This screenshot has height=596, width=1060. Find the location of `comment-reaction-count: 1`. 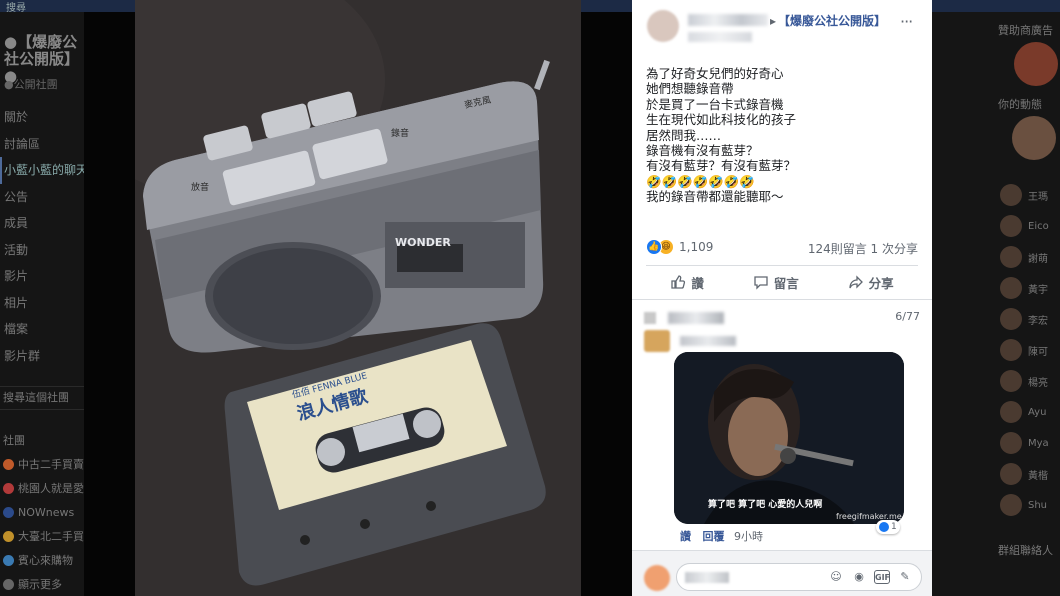

comment-reaction-count: 1 is located at coordinates (894, 527).